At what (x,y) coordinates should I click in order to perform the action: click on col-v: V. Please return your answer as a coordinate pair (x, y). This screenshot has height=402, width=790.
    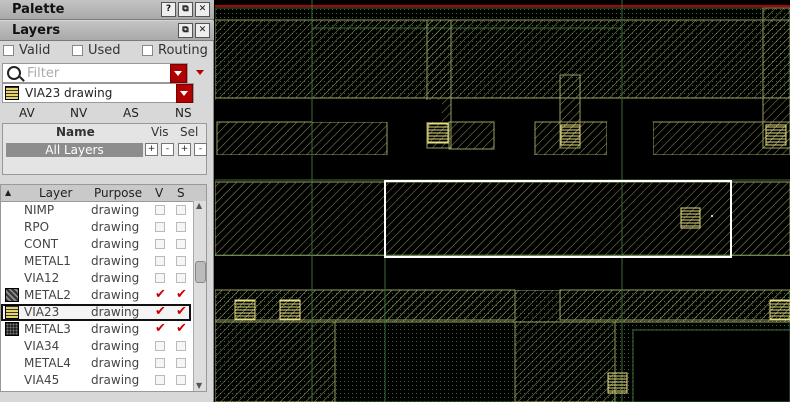
    Looking at the image, I should click on (159, 193).